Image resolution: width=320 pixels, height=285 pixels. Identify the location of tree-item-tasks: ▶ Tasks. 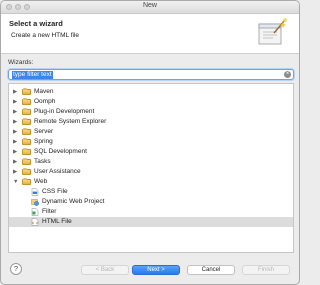
(151, 162).